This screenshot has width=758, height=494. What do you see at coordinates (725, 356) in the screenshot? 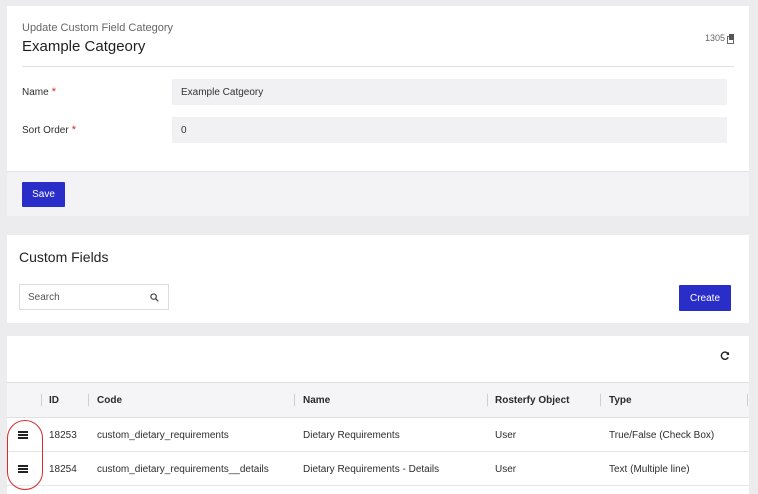
I see `refresh-icon` at bounding box center [725, 356].